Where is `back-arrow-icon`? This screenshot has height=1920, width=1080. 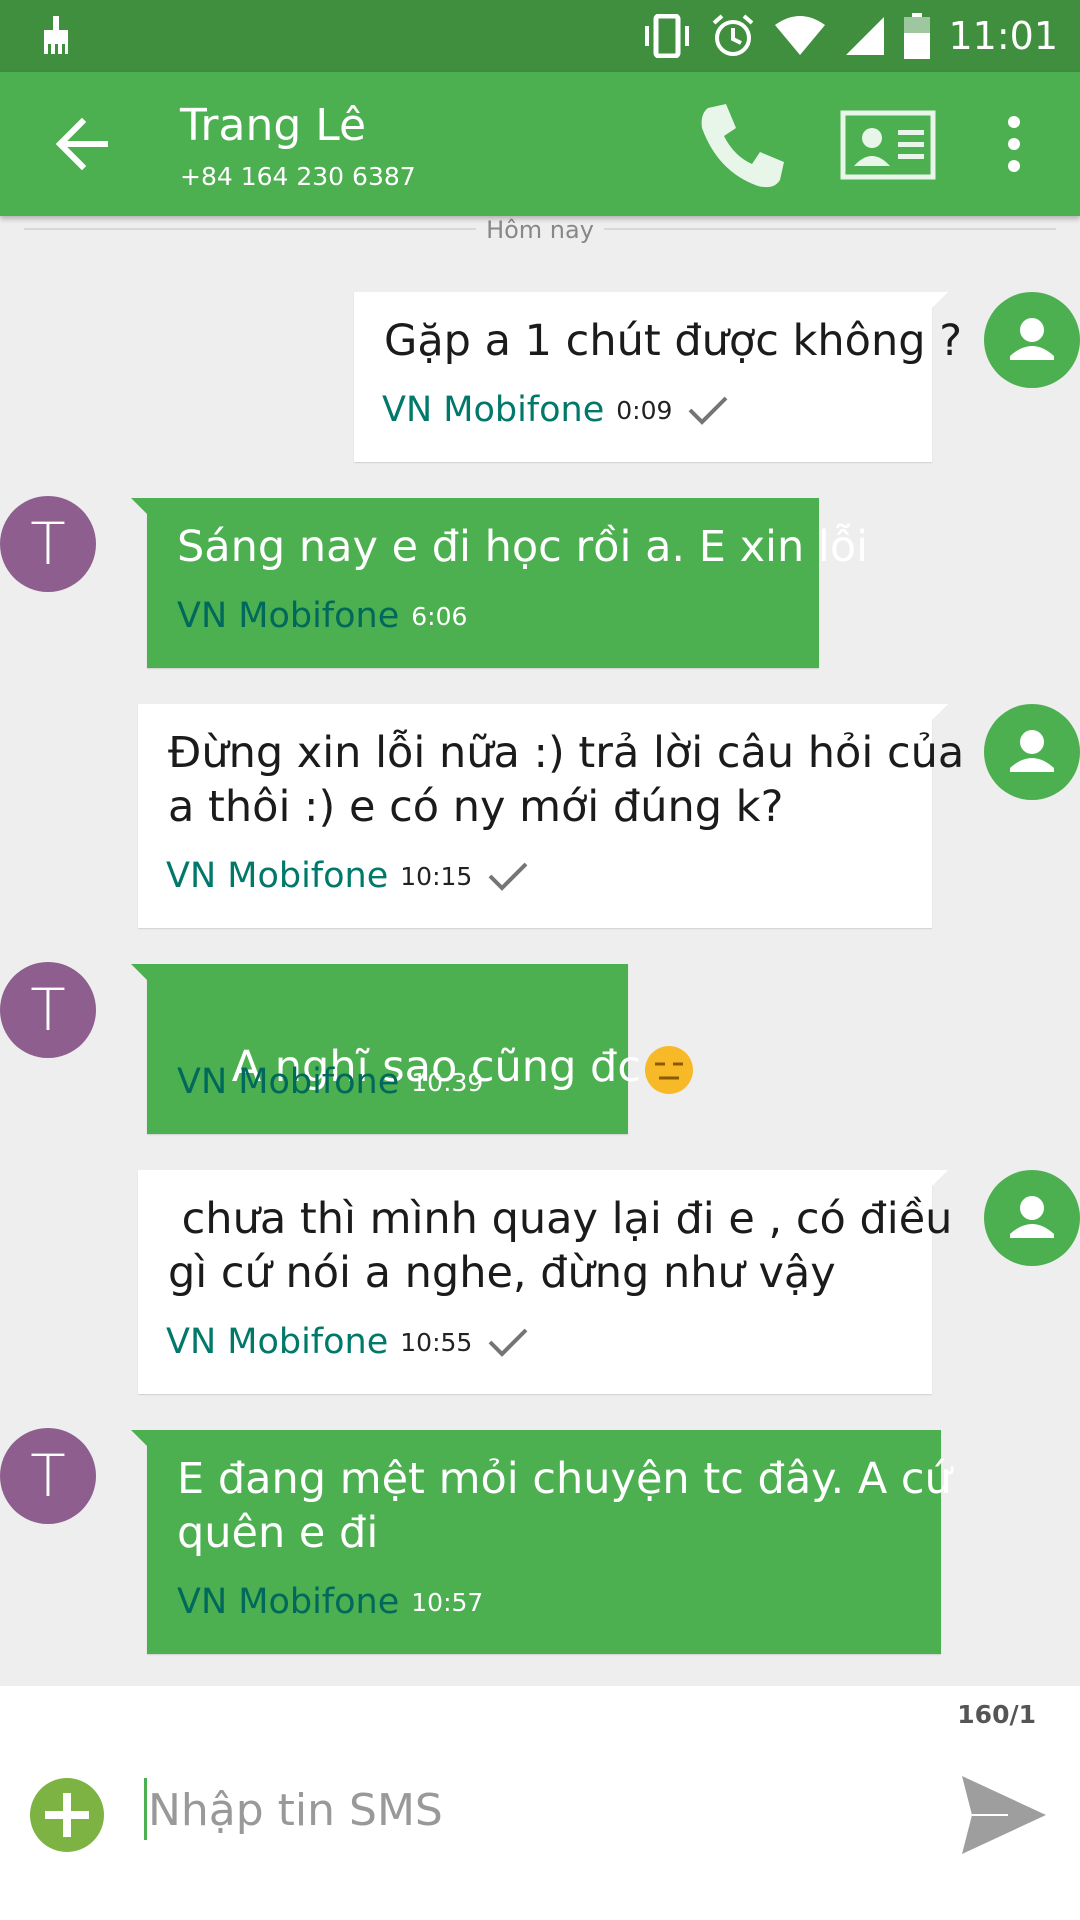 back-arrow-icon is located at coordinates (84, 144).